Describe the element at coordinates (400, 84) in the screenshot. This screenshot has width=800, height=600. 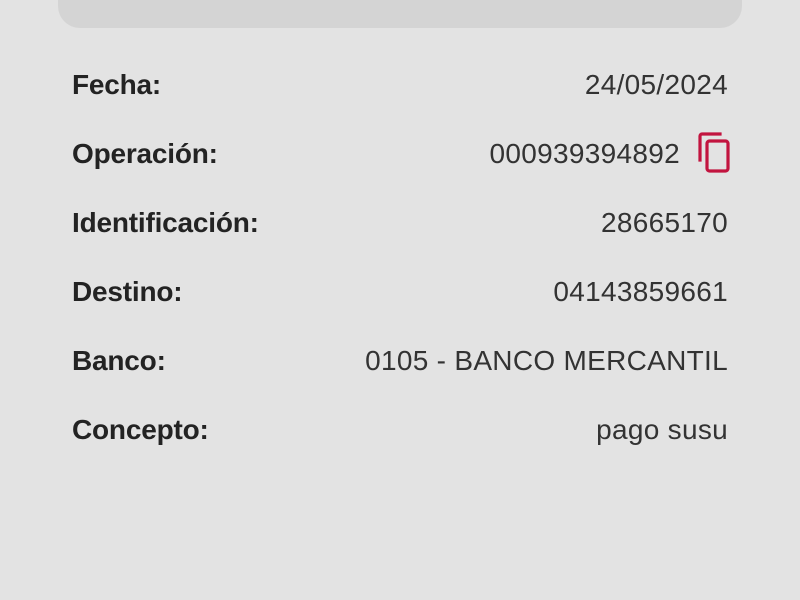
I see `detail-row-fecha: Fecha: 24/05/2024` at that location.